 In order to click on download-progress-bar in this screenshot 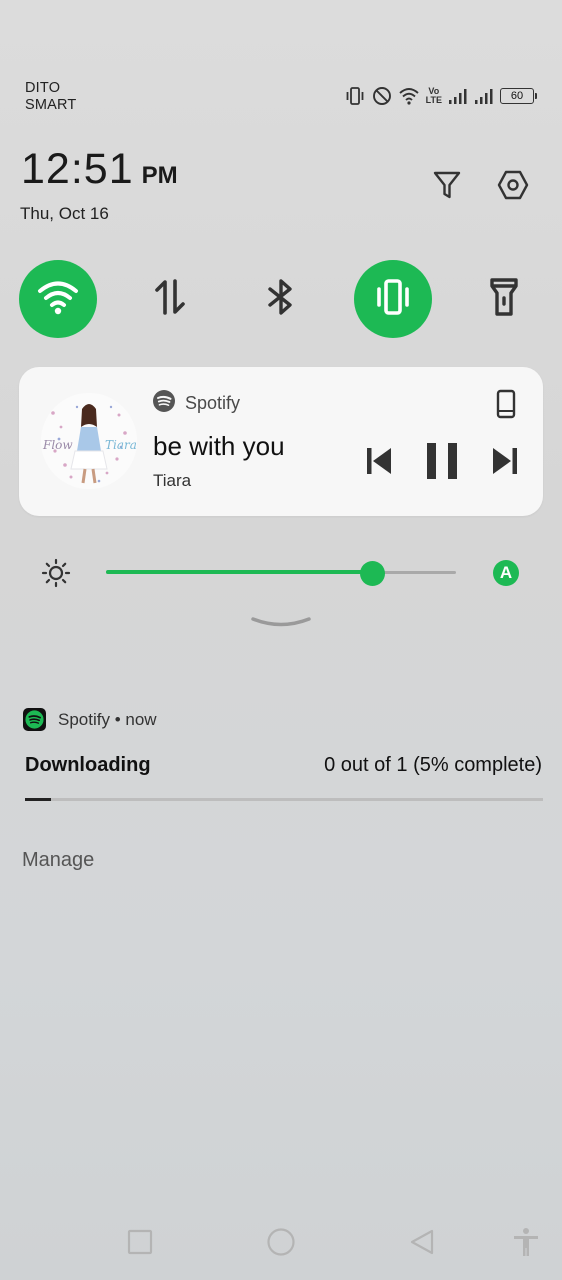, I will do `click(284, 799)`.